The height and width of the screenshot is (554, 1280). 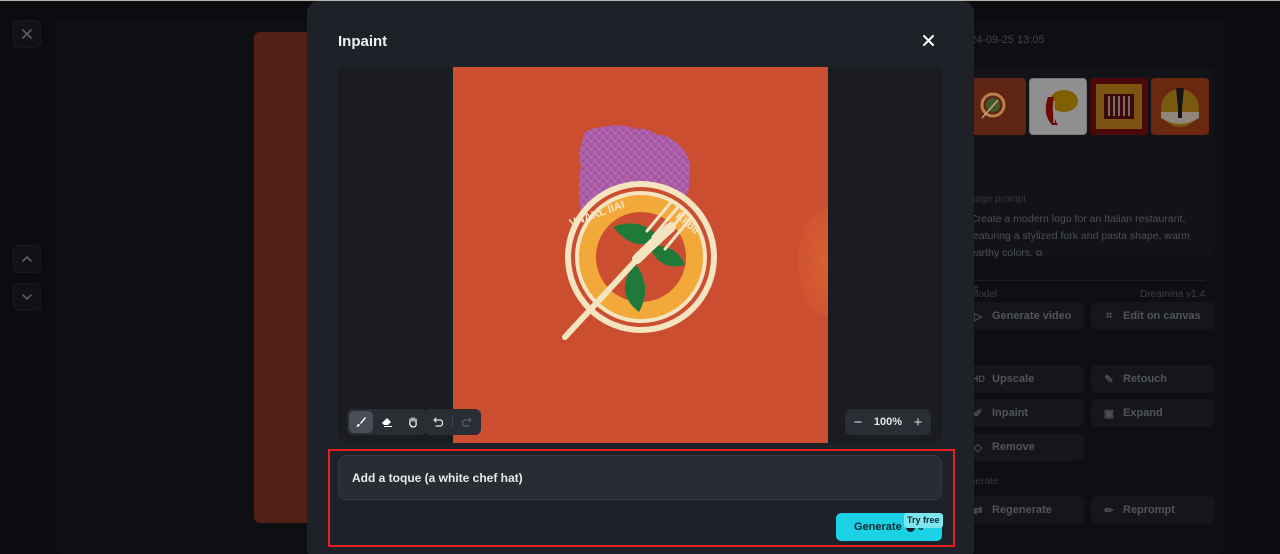 I want to click on retouch-label: Retouch, so click(x=1145, y=379).